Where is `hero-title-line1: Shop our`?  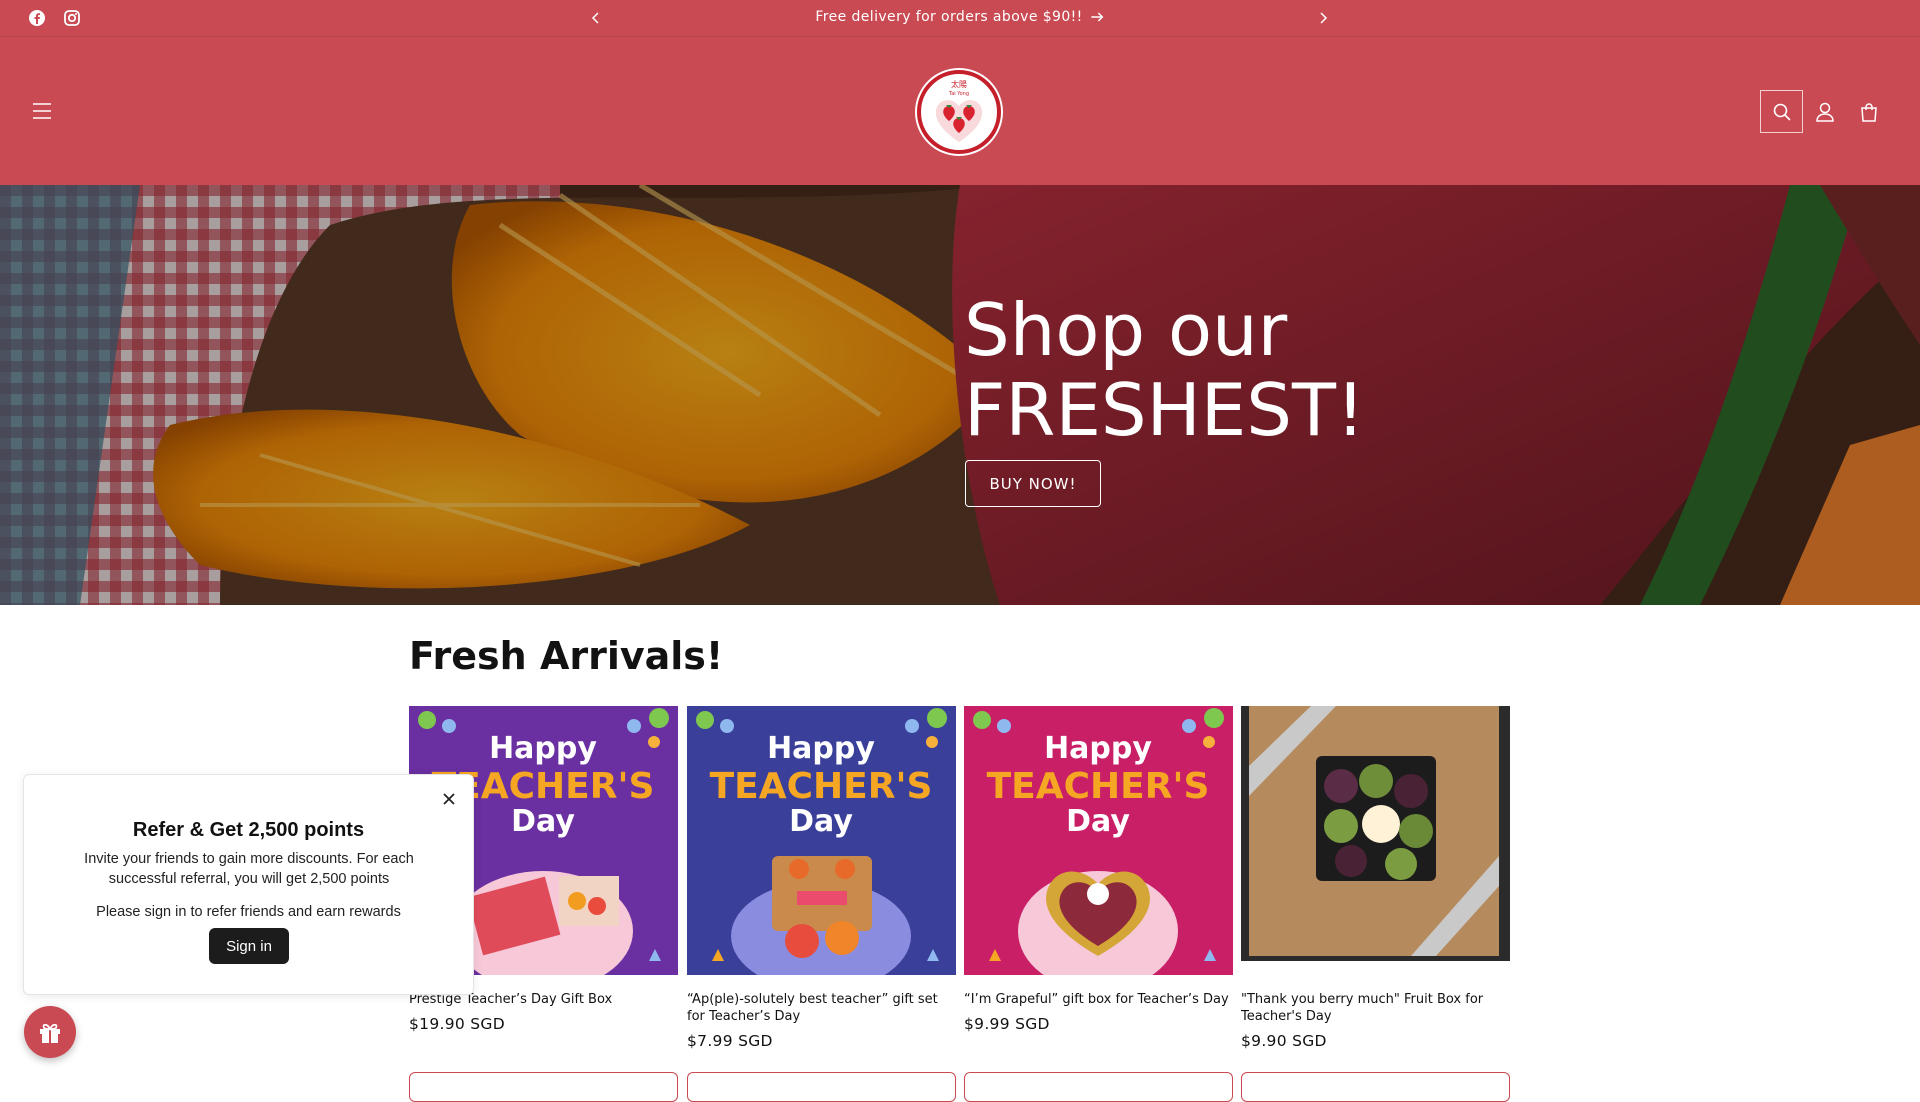 hero-title-line1: Shop our is located at coordinates (1126, 330).